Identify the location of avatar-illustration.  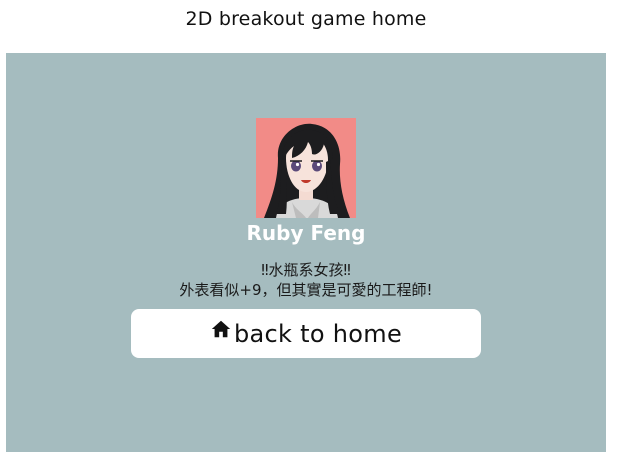
(306, 168).